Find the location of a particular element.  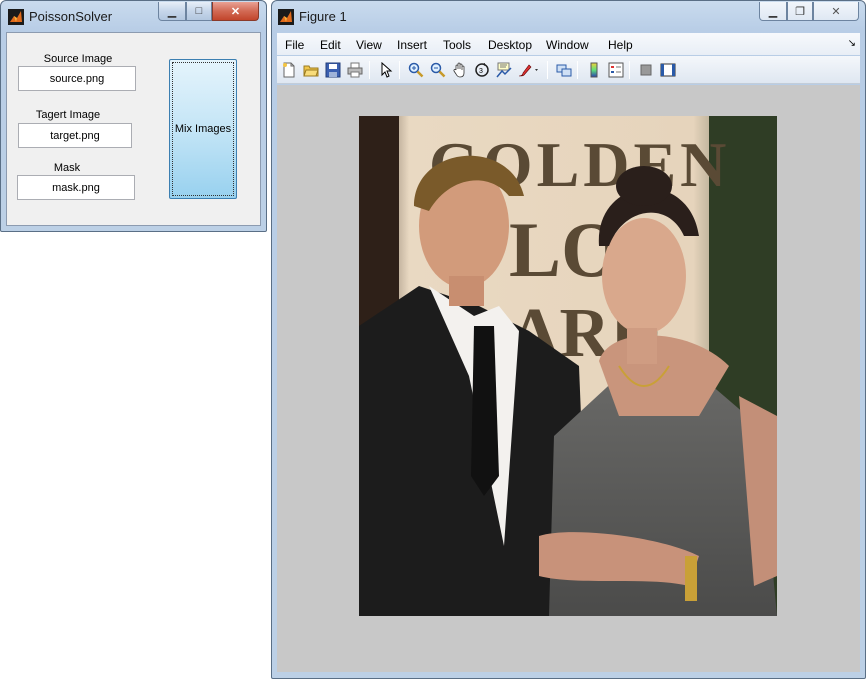

restore-button: ❐ is located at coordinates (800, 11).